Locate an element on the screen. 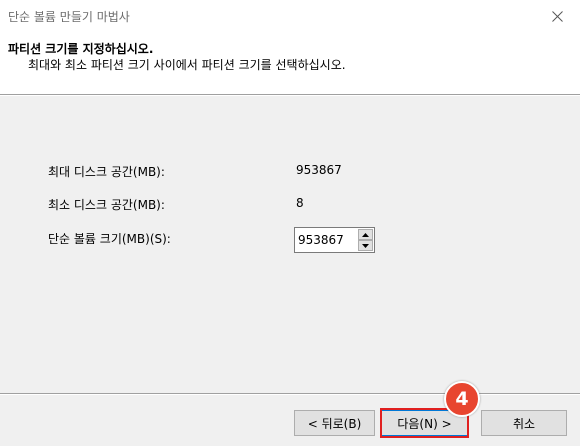 The image size is (580, 446). spin-up-button is located at coordinates (365, 234).